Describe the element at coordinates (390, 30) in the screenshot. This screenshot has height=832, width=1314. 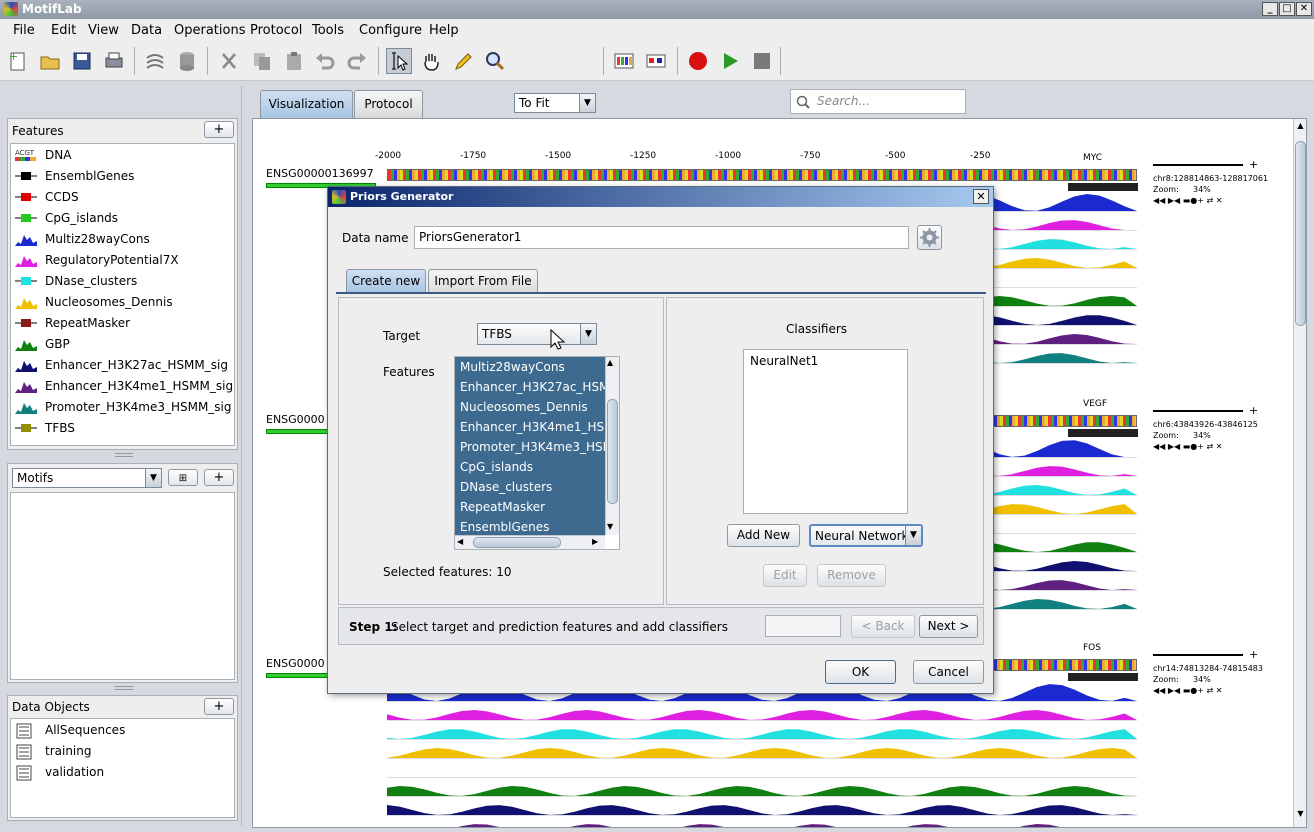
I see `menu-configure: Configure` at that location.